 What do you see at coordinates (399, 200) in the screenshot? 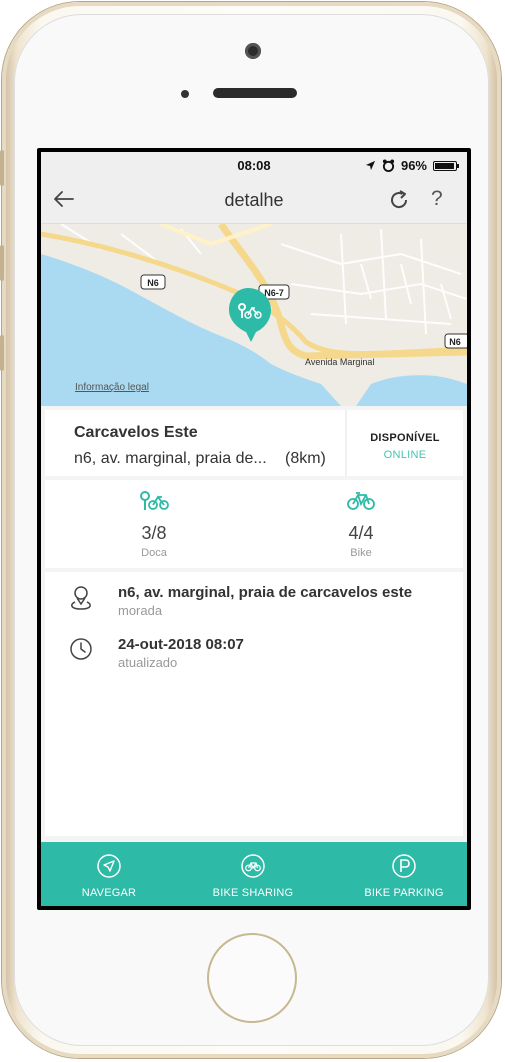
I see `refresh-icon` at bounding box center [399, 200].